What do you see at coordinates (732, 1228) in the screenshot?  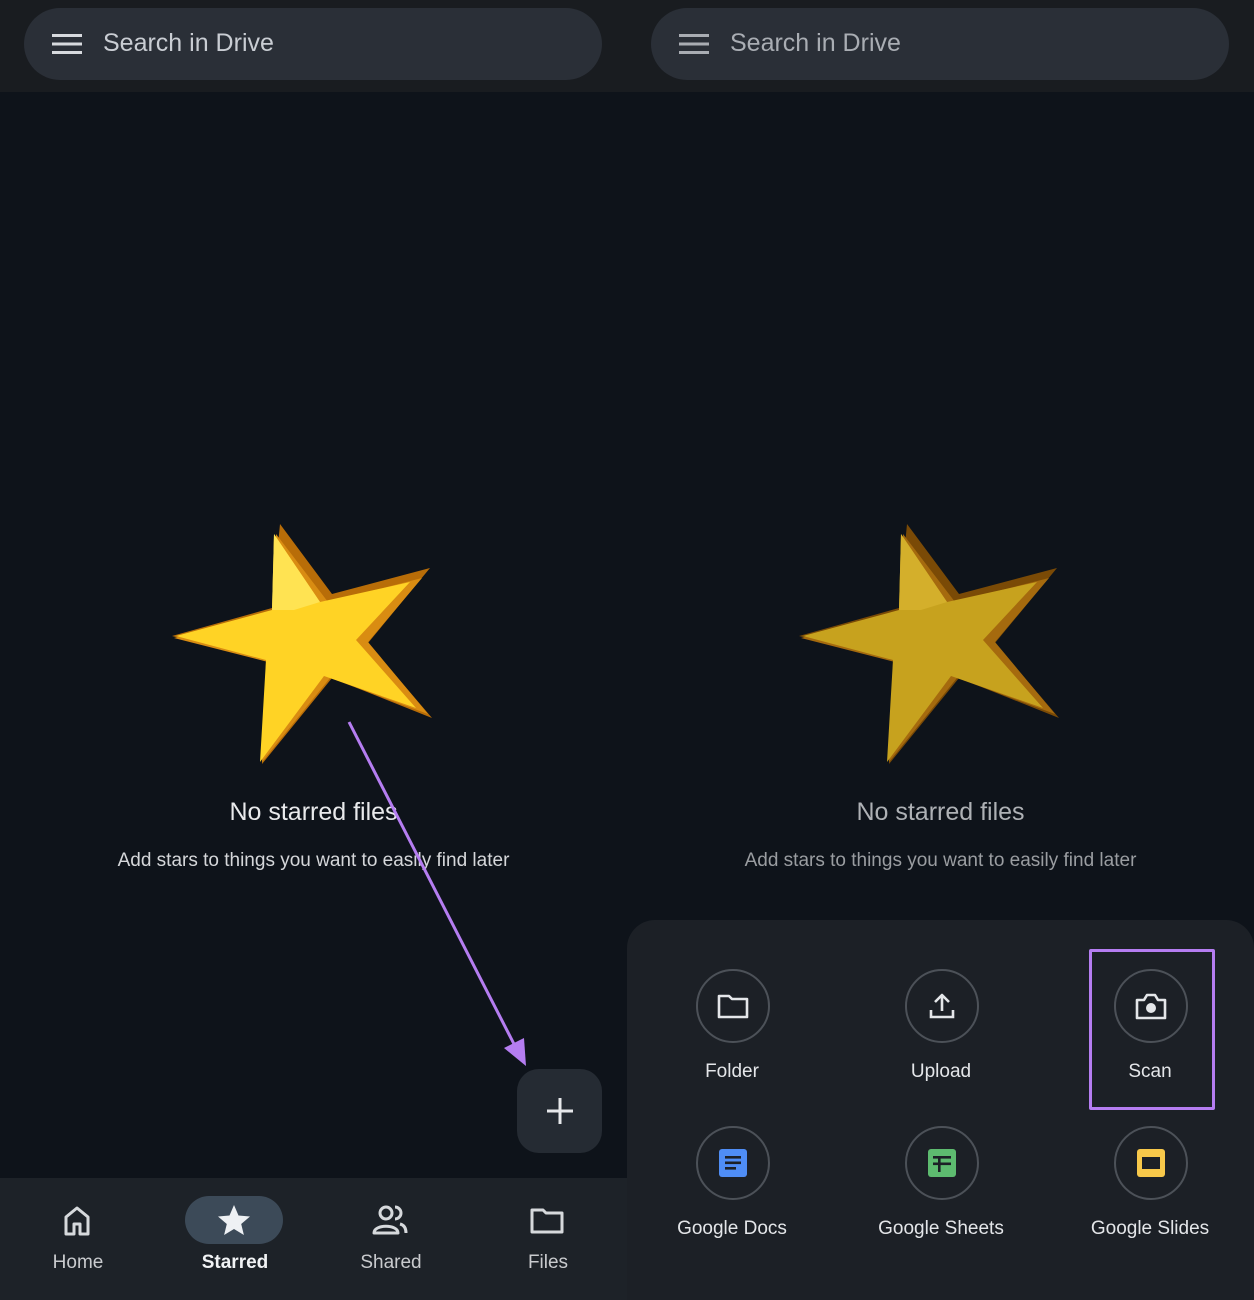 I see `google-docs-label: Google Docs` at bounding box center [732, 1228].